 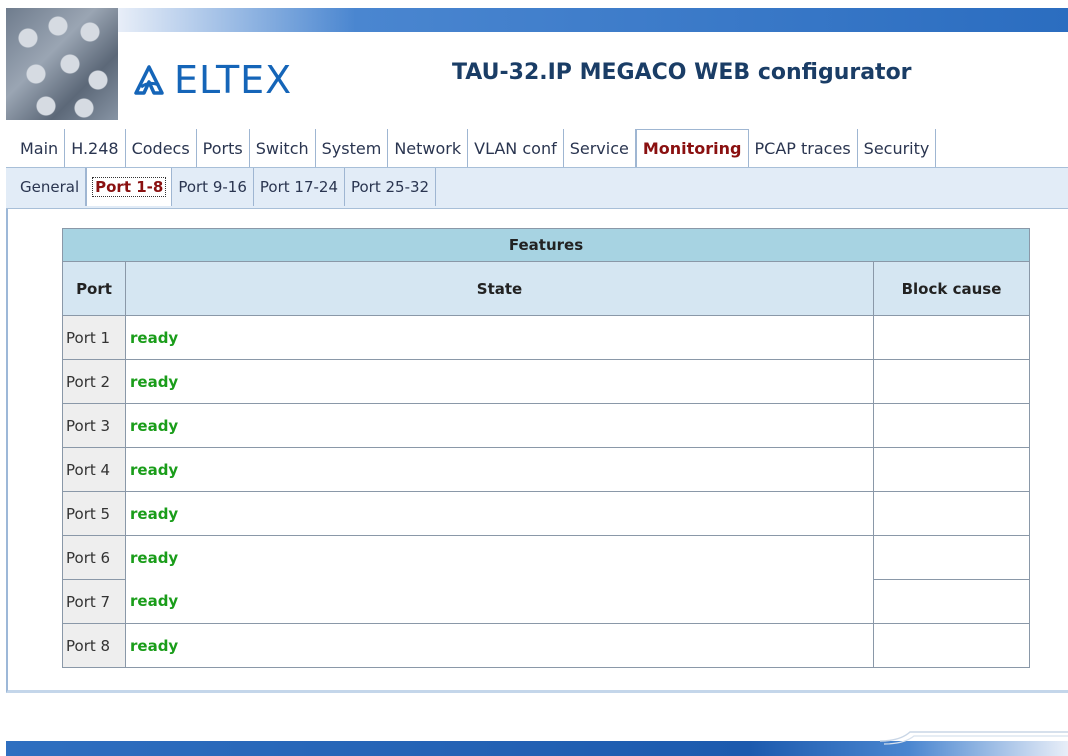 I want to click on column-header-block-cause: Block cause, so click(x=951, y=288).